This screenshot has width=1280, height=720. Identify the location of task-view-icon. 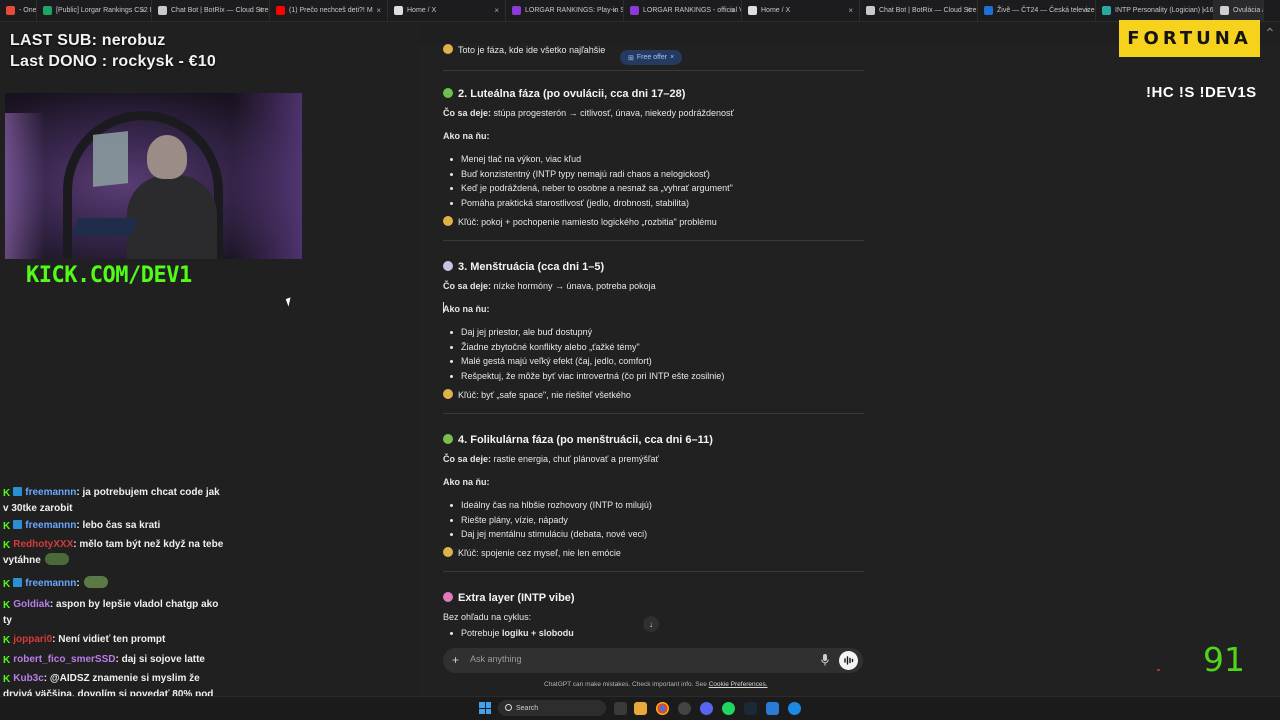
(620, 708).